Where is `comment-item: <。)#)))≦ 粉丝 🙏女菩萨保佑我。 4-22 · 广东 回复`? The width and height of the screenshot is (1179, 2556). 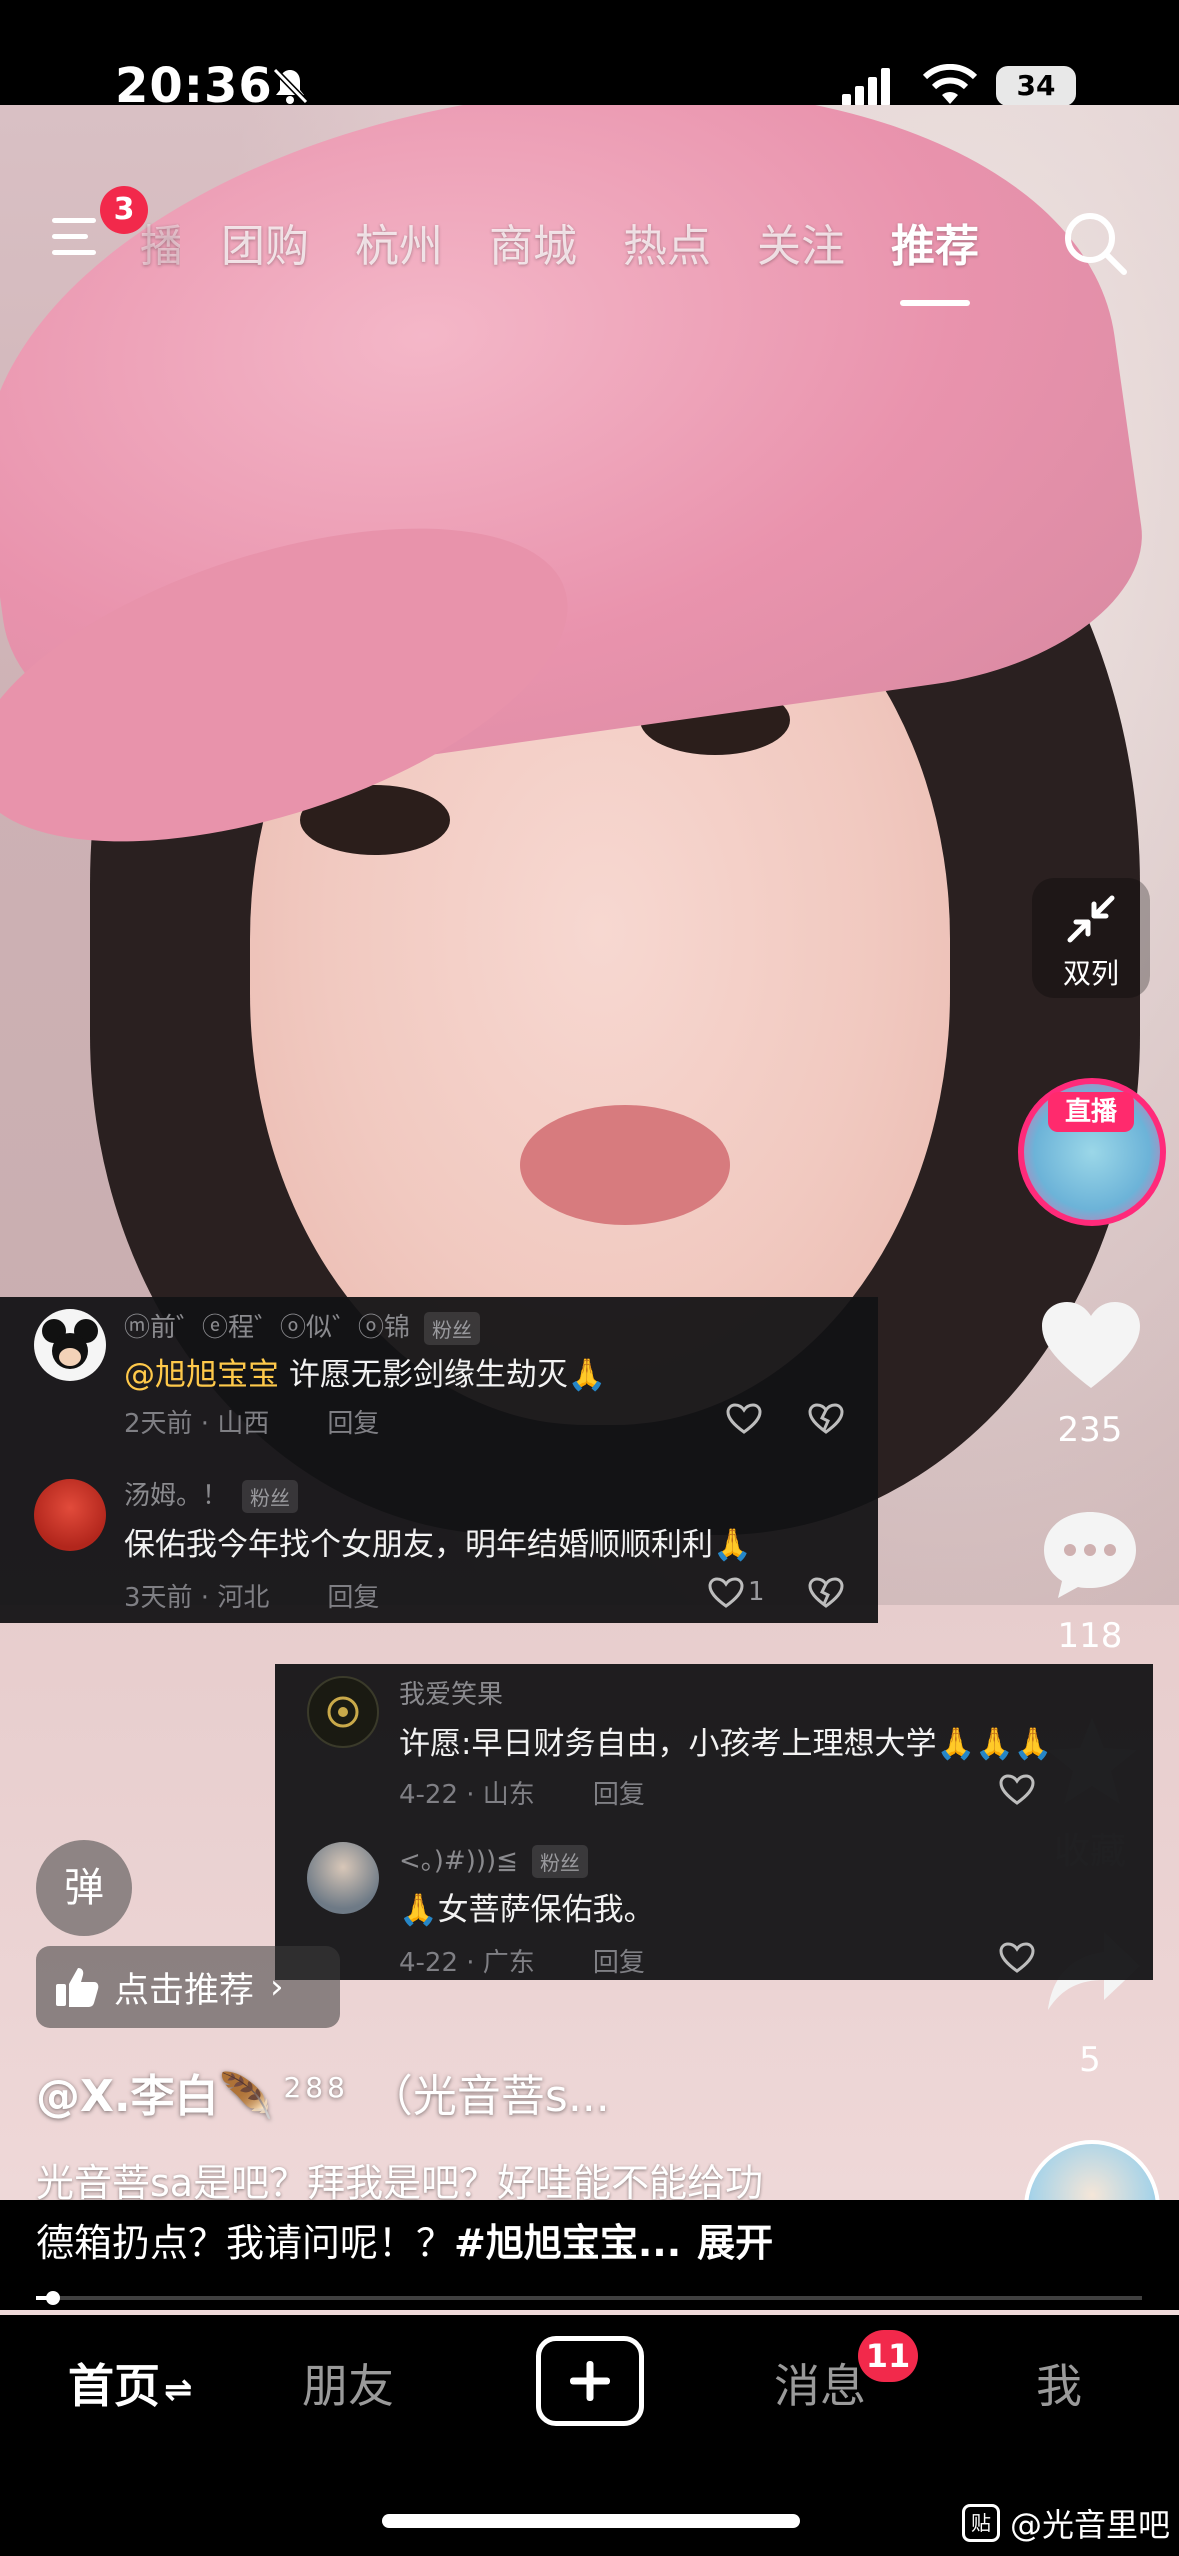
comment-item: <。)#)))≦ 粉丝 🙏女菩萨保佑我。 4-22 · 广东 回复 is located at coordinates (714, 1902).